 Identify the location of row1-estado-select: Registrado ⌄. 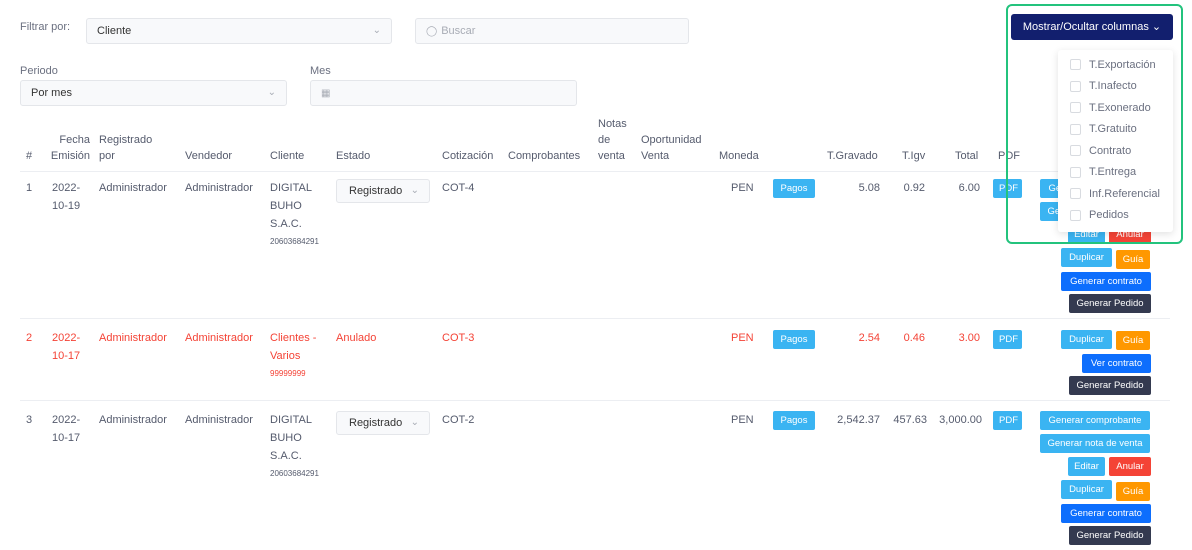
(383, 191).